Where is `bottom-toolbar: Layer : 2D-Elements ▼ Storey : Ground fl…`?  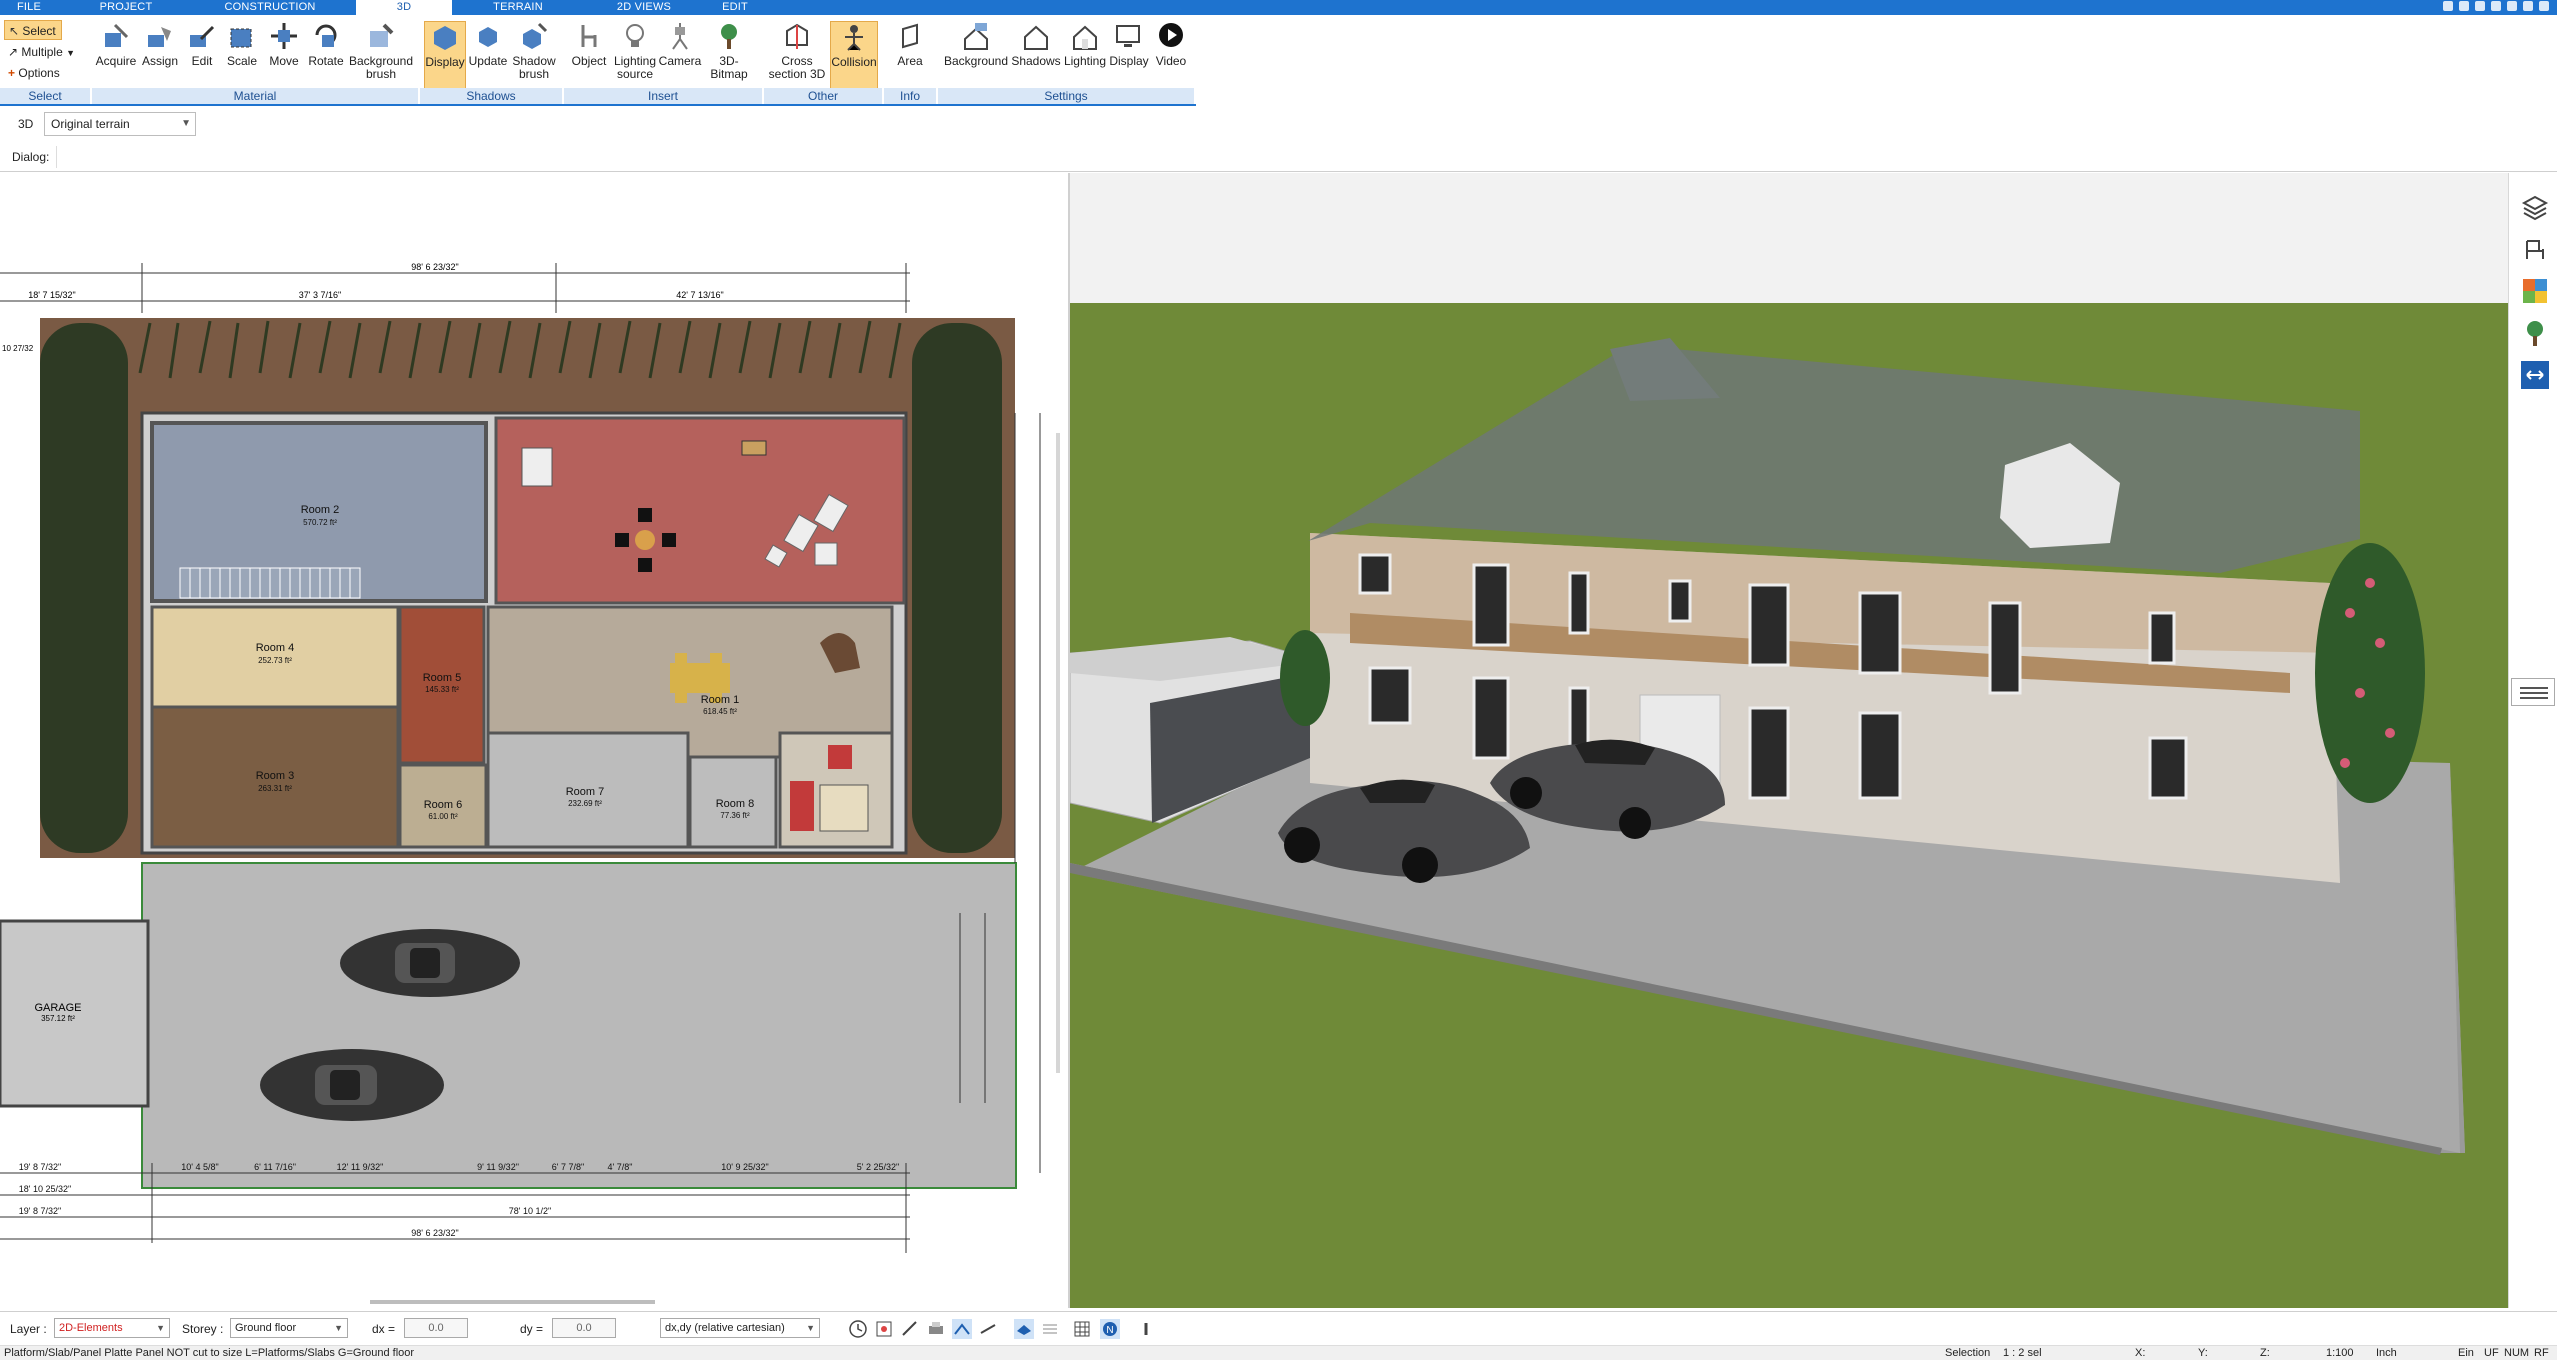 bottom-toolbar: Layer : 2D-Elements ▼ Storey : Ground fl… is located at coordinates (1278, 1327).